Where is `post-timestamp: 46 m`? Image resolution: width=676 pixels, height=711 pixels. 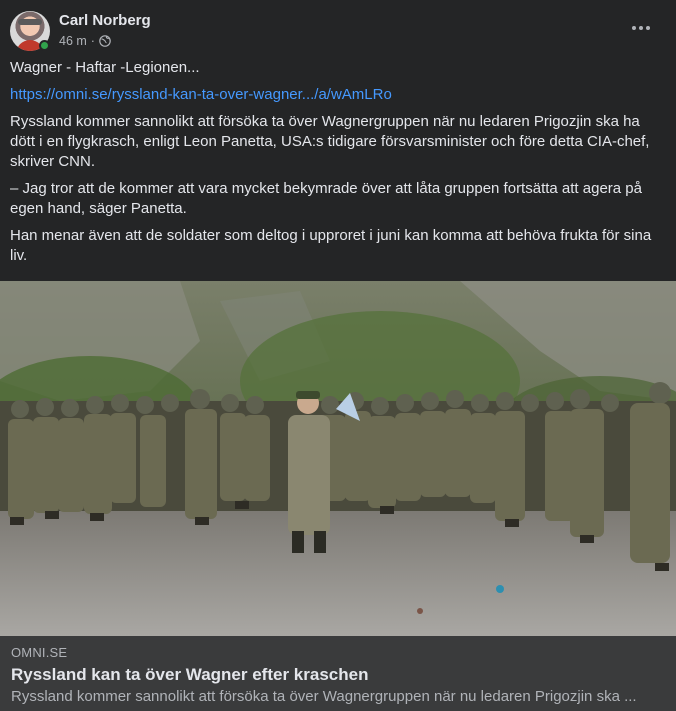 post-timestamp: 46 m is located at coordinates (73, 41).